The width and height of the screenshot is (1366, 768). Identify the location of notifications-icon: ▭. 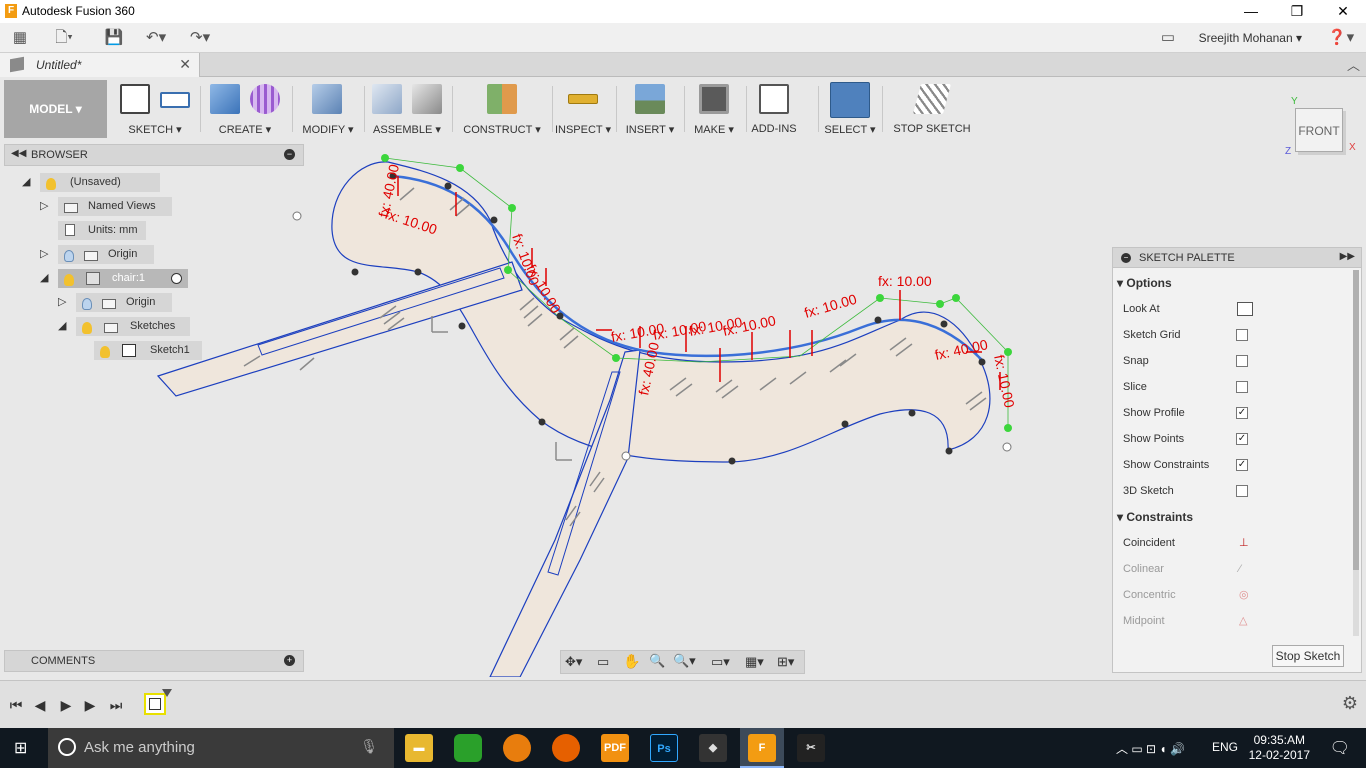
(1168, 38).